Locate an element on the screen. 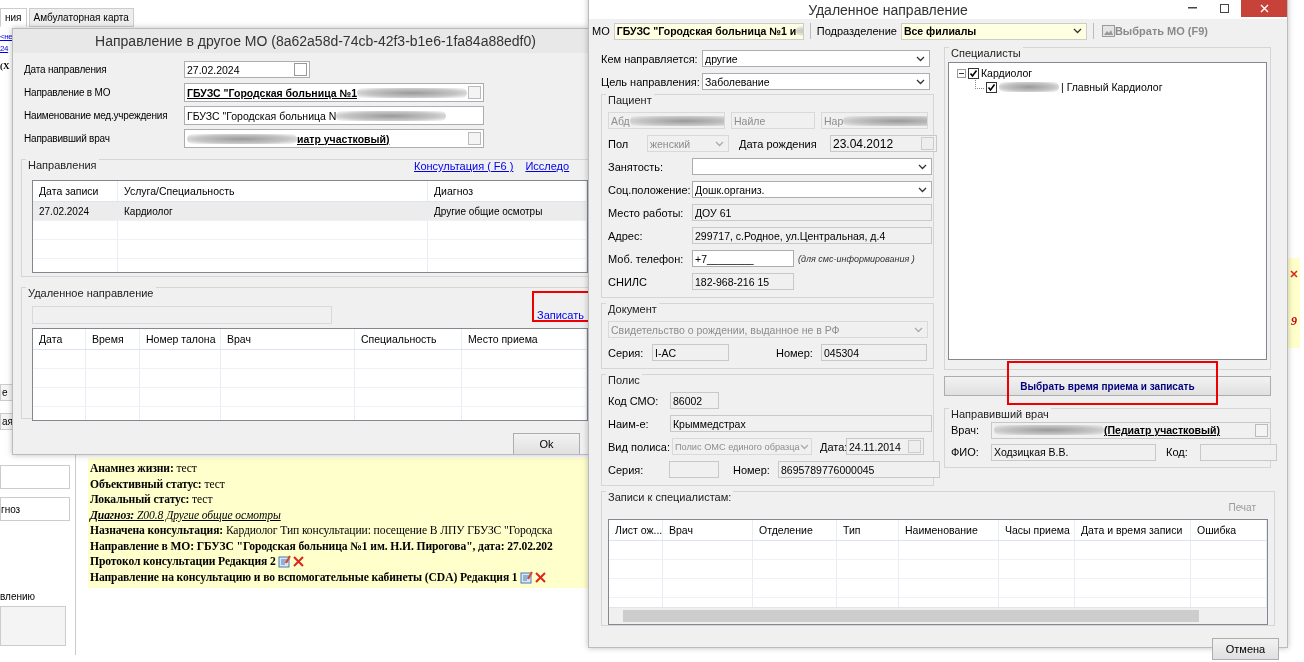 The height and width of the screenshot is (662, 1304). diagnosis-link: Диагноз: Z00.8 Другие общие осмотры is located at coordinates (185, 515).